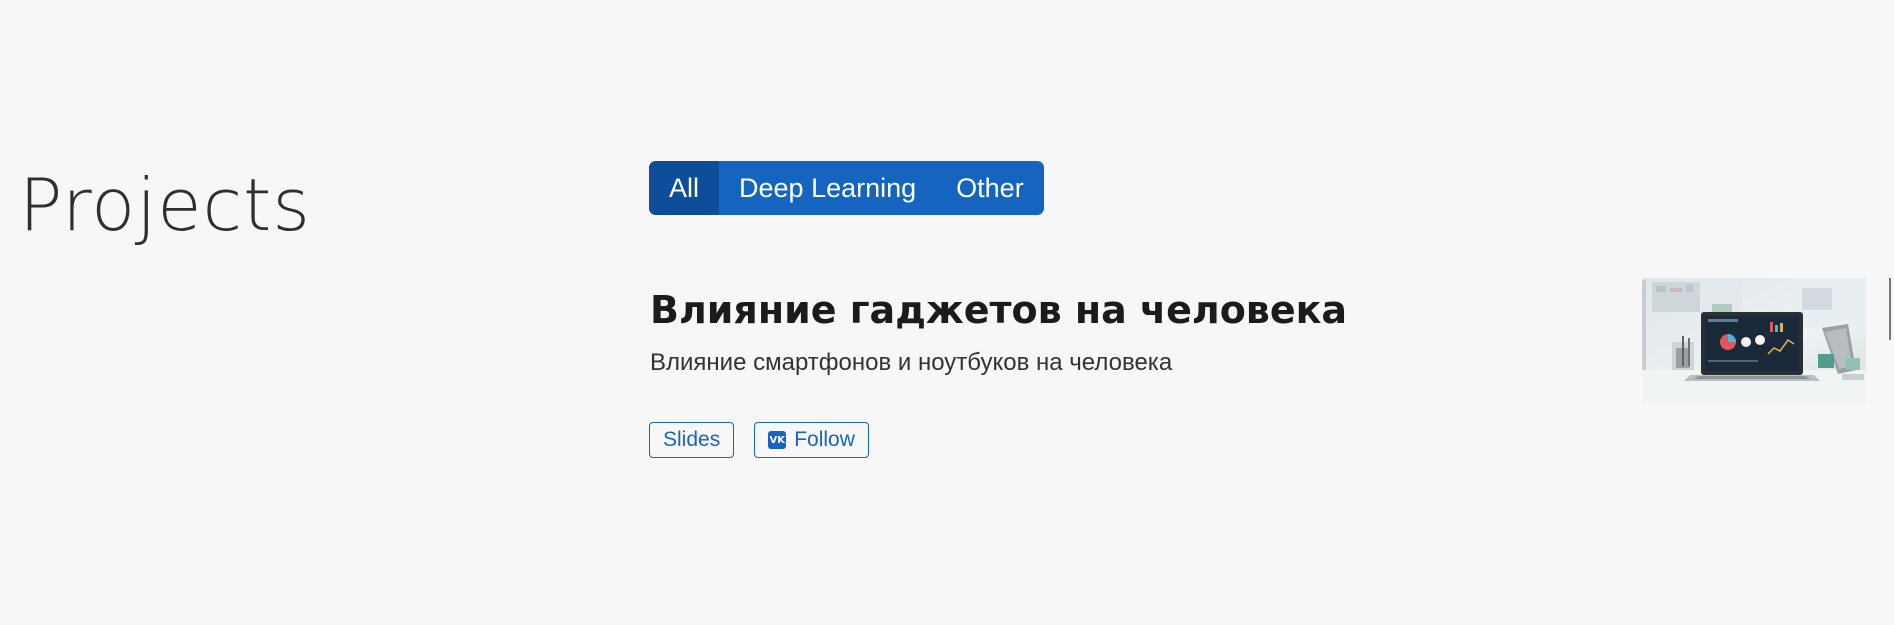 The image size is (1894, 625). I want to click on follow-button: VK Follow, so click(811, 440).